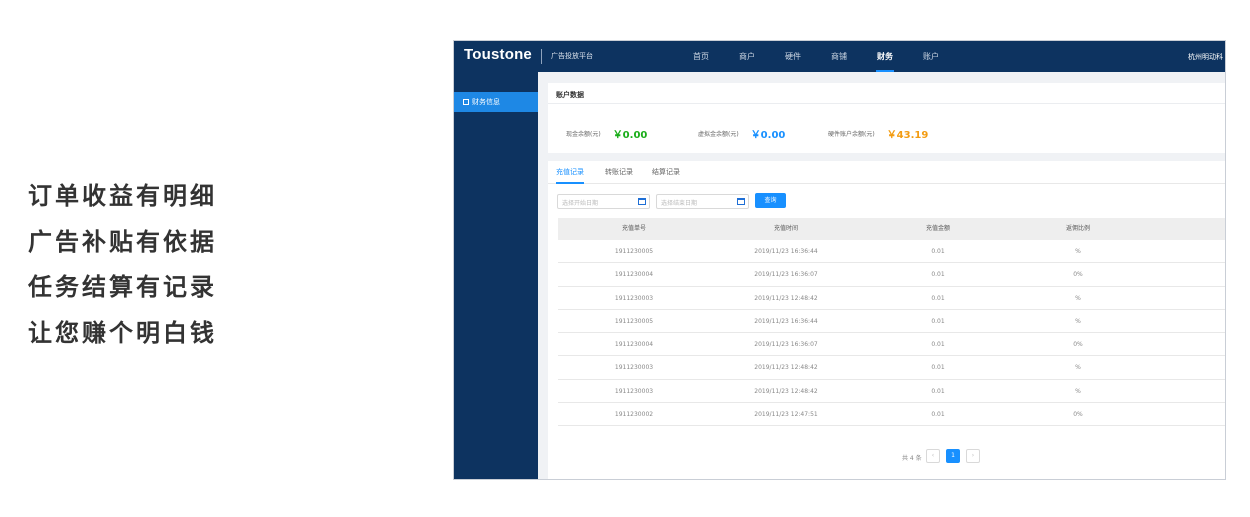 The width and height of the screenshot is (1250, 517). What do you see at coordinates (122, 196) in the screenshot?
I see `slogan-line: 订单收益有明细` at bounding box center [122, 196].